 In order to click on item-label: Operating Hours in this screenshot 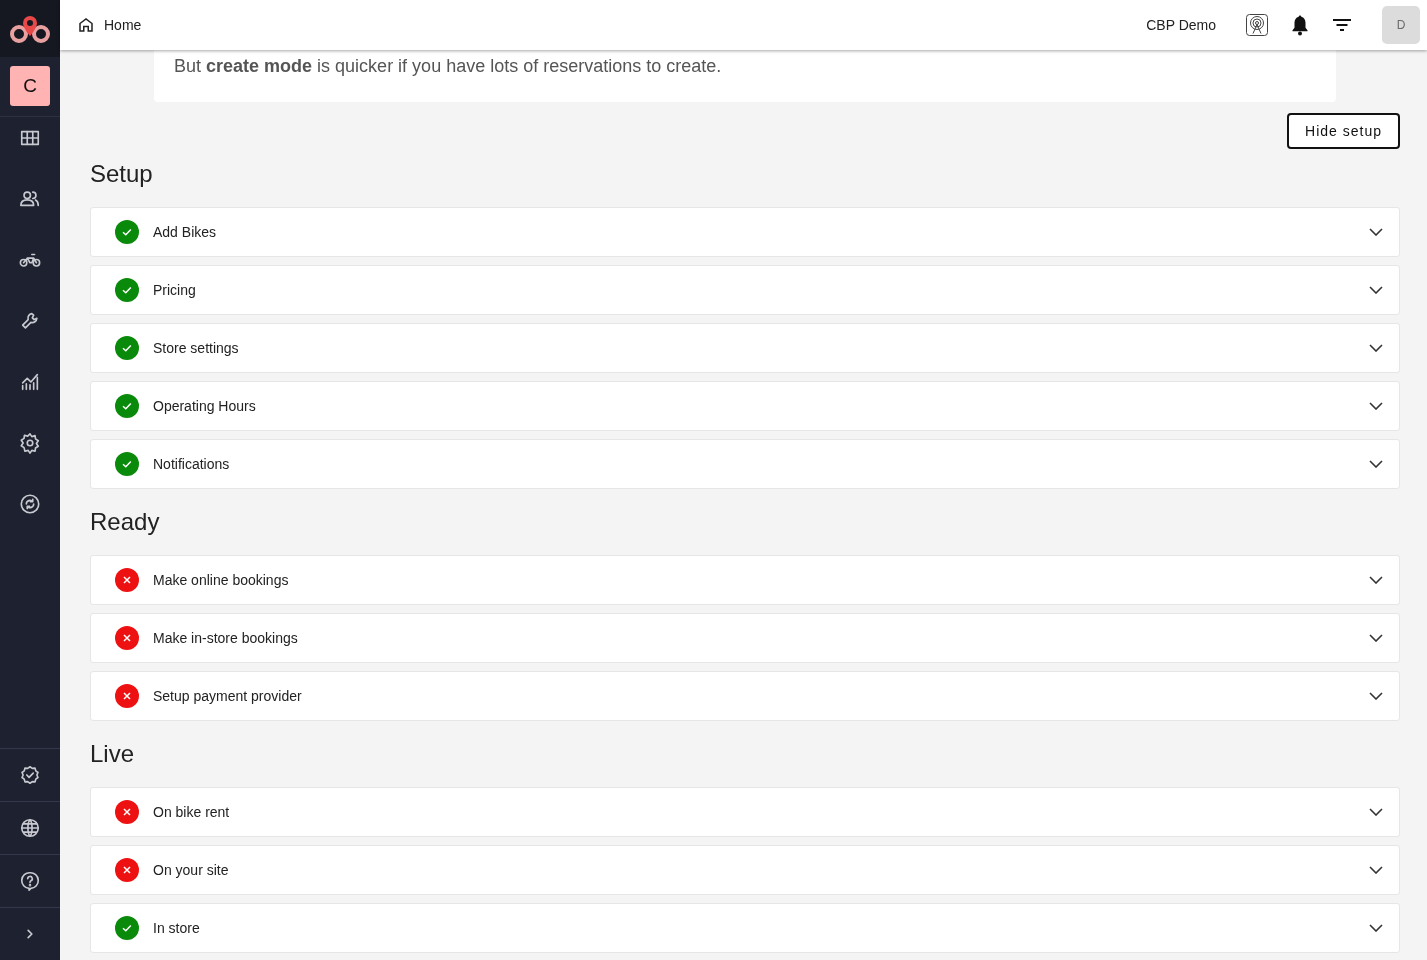, I will do `click(205, 406)`.